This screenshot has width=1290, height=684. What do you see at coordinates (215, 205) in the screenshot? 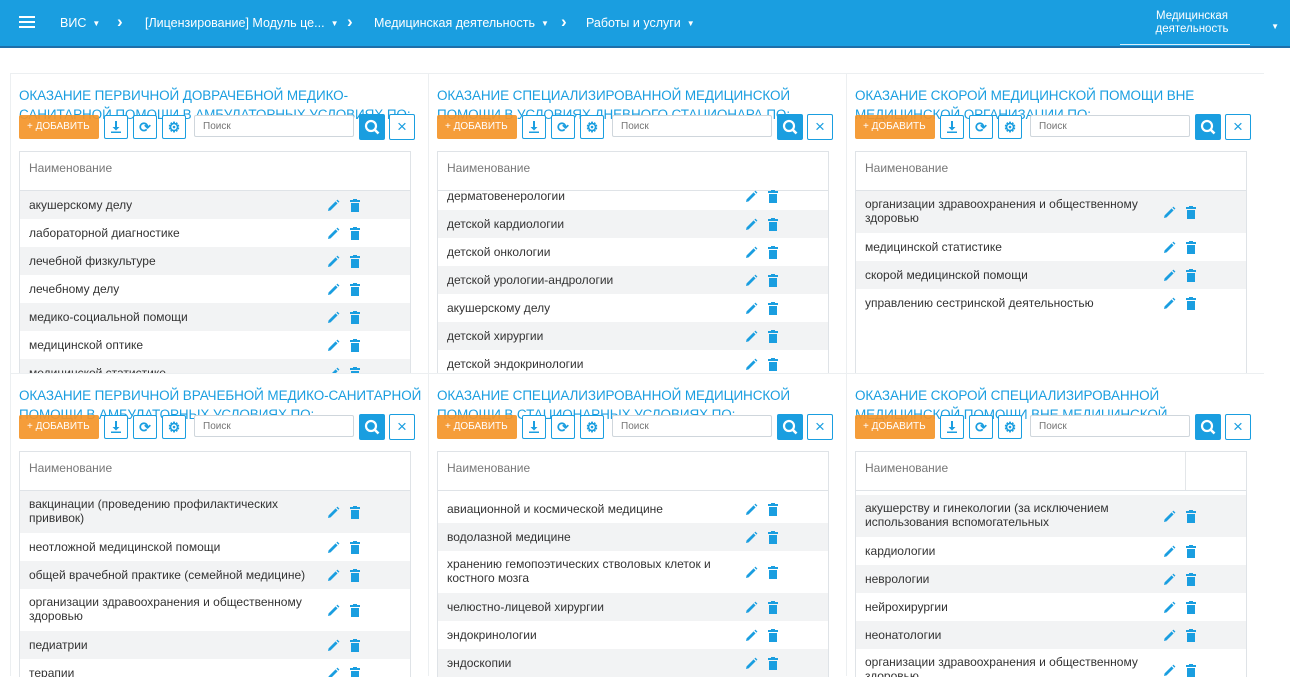
I see `table-row: акушерскому делу` at bounding box center [215, 205].